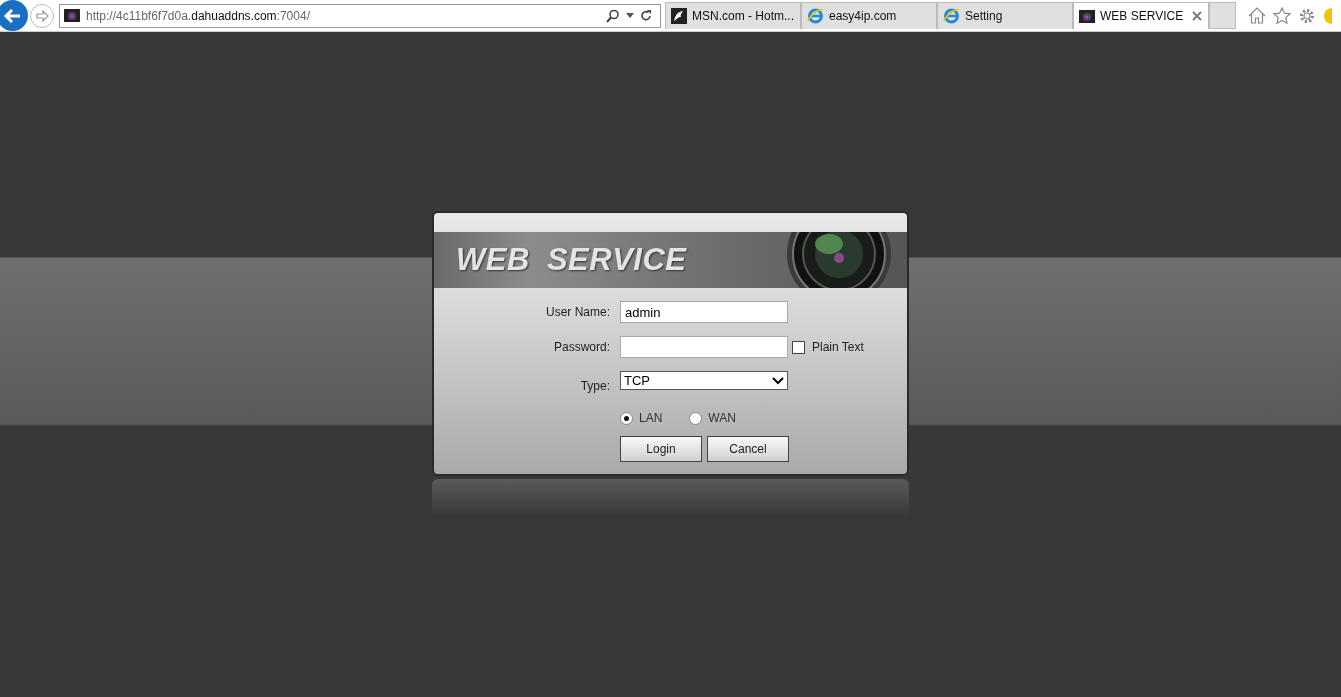 This screenshot has width=1341, height=697. Describe the element at coordinates (984, 16) in the screenshot. I see `tab-title: Setting` at that location.